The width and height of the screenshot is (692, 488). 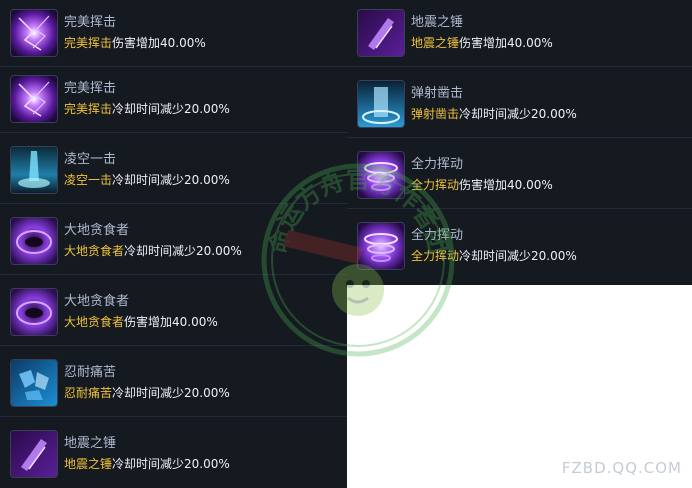 What do you see at coordinates (173, 99) in the screenshot?
I see `skill-row: 完美挥击 完美挥击冷却时间减少20.00%` at bounding box center [173, 99].